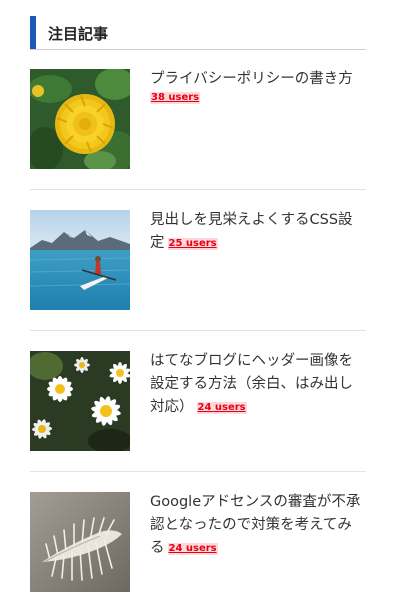  I want to click on article-entry: 見出しを見栄えよくするCSS設定 25 users, so click(198, 260).